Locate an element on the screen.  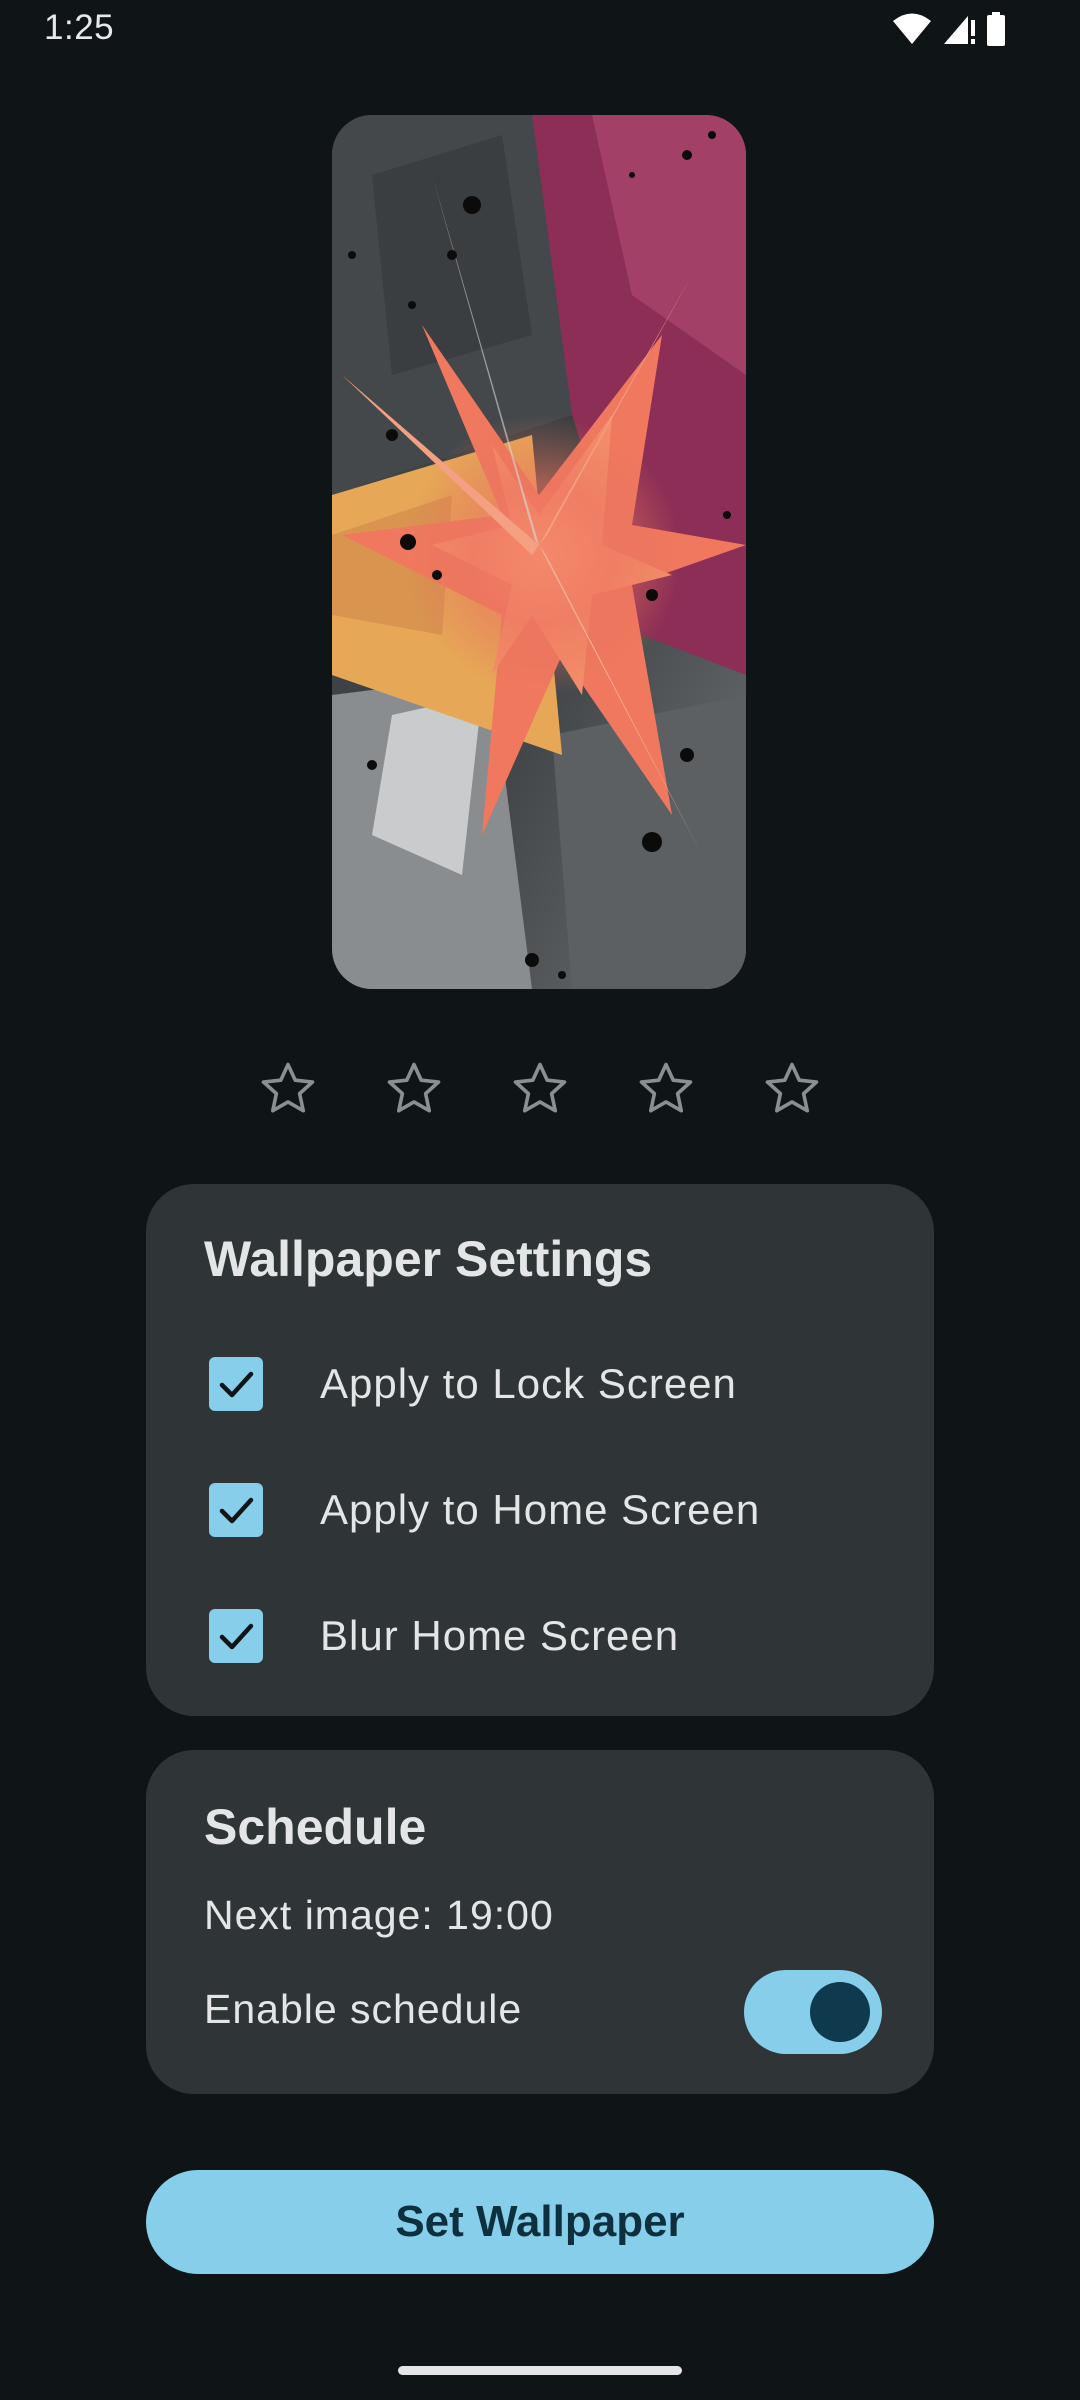
cellular-signal-icon is located at coordinates (959, 31).